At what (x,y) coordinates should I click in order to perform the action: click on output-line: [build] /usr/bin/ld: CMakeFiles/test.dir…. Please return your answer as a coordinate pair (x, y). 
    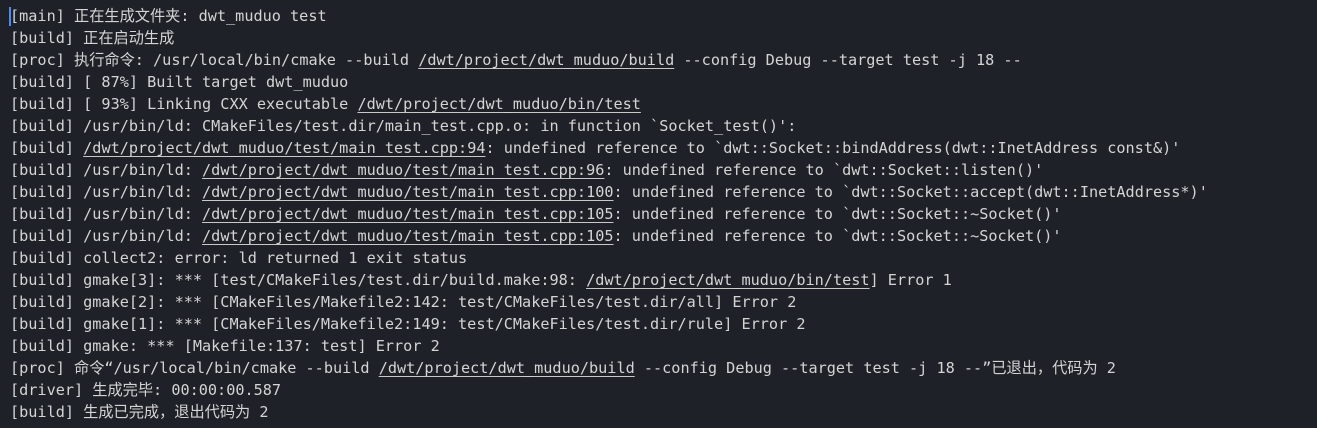
    Looking at the image, I should click on (660, 126).